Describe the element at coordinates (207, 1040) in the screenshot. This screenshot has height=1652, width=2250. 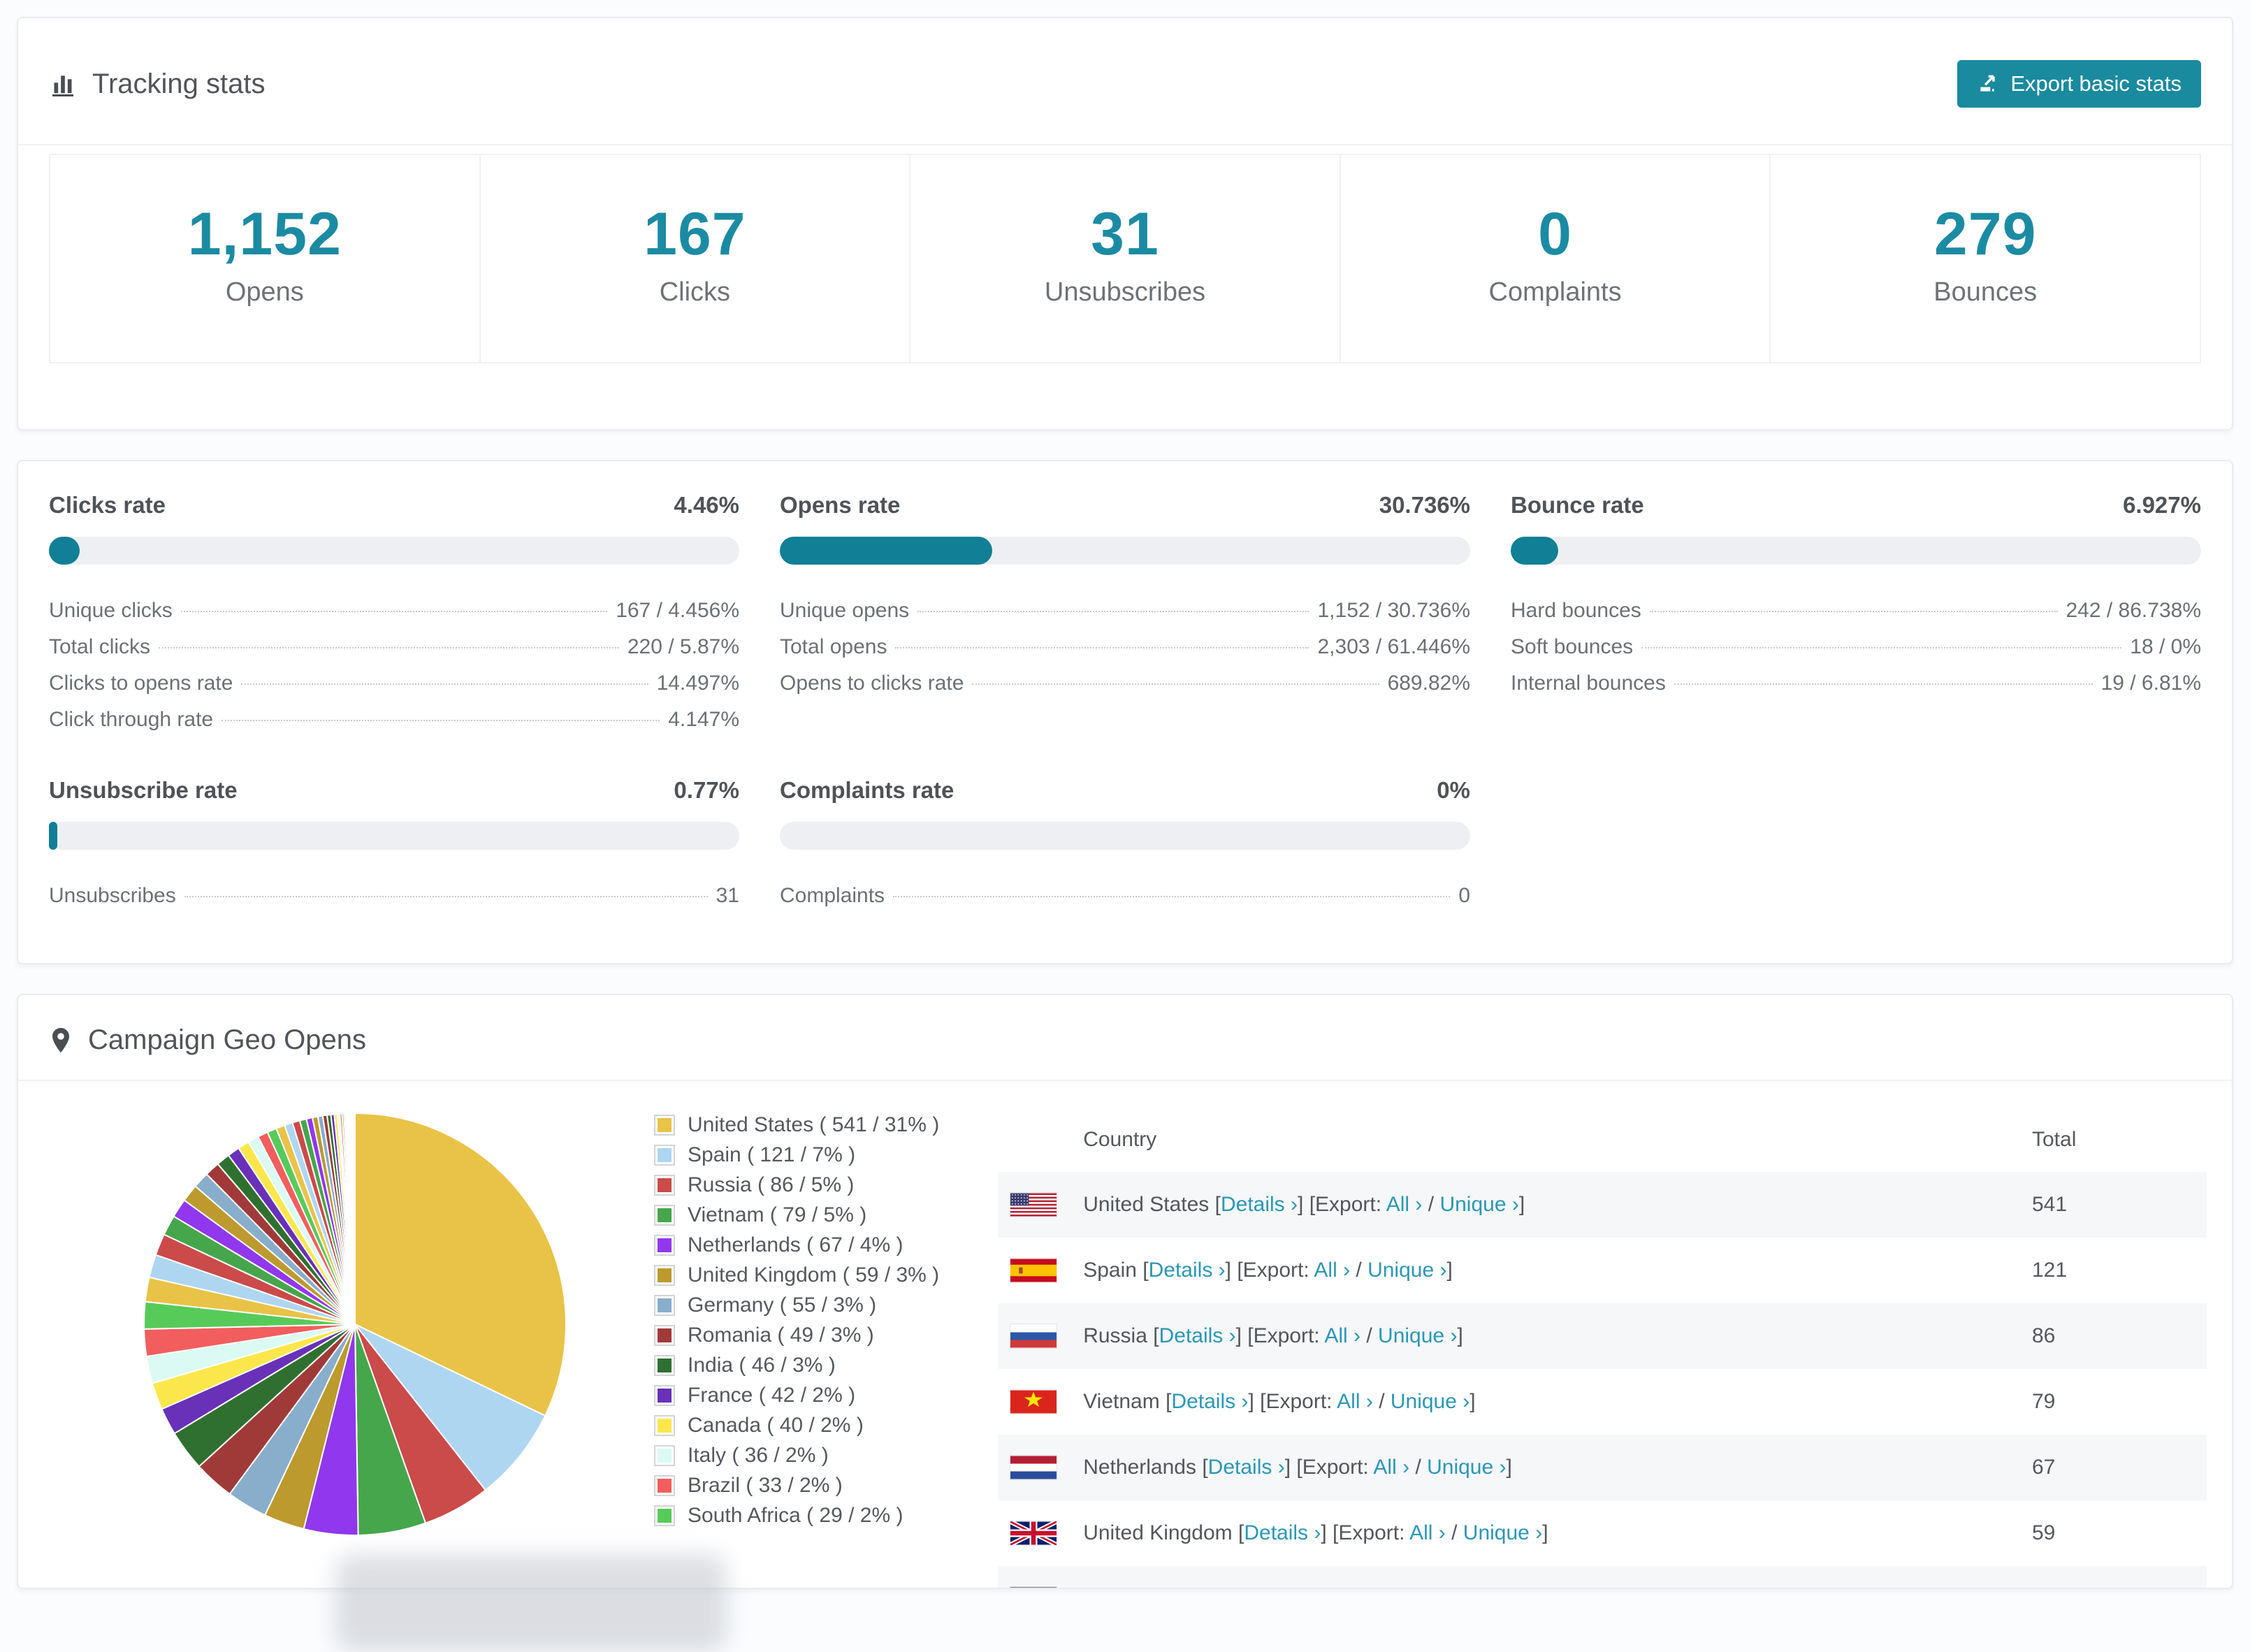
I see `geo-title-wrap: Campaign Geo Opens` at that location.